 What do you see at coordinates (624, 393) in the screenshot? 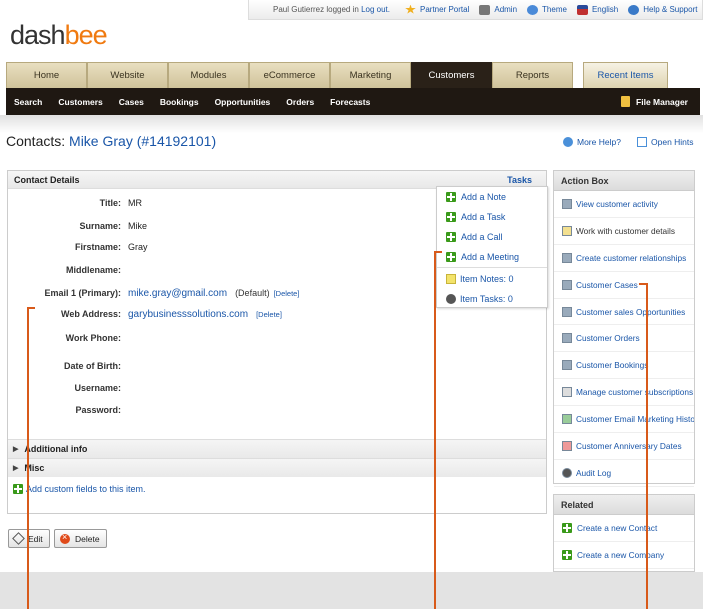
I see `action-manage-subscriptions: Manage customer subscriptions` at bounding box center [624, 393].